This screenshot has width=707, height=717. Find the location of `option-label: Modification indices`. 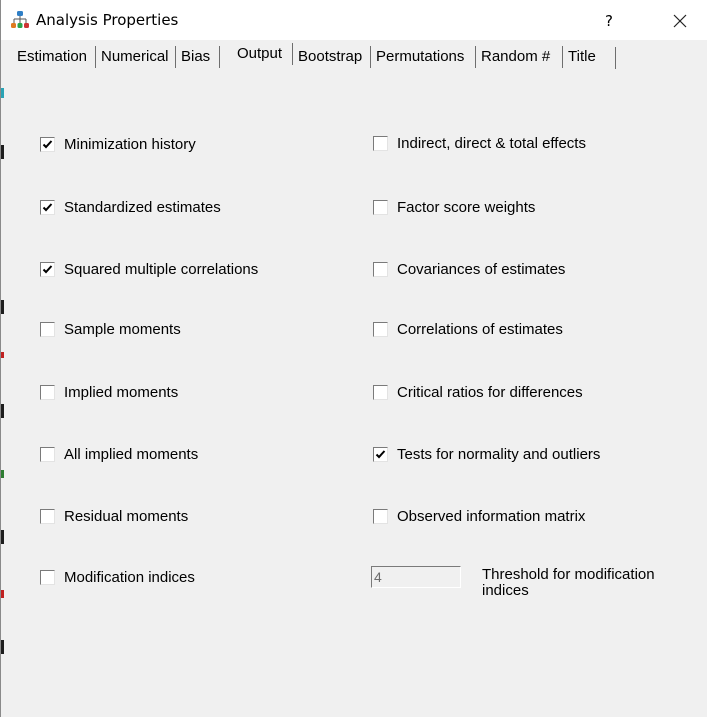

option-label: Modification indices is located at coordinates (129, 577).